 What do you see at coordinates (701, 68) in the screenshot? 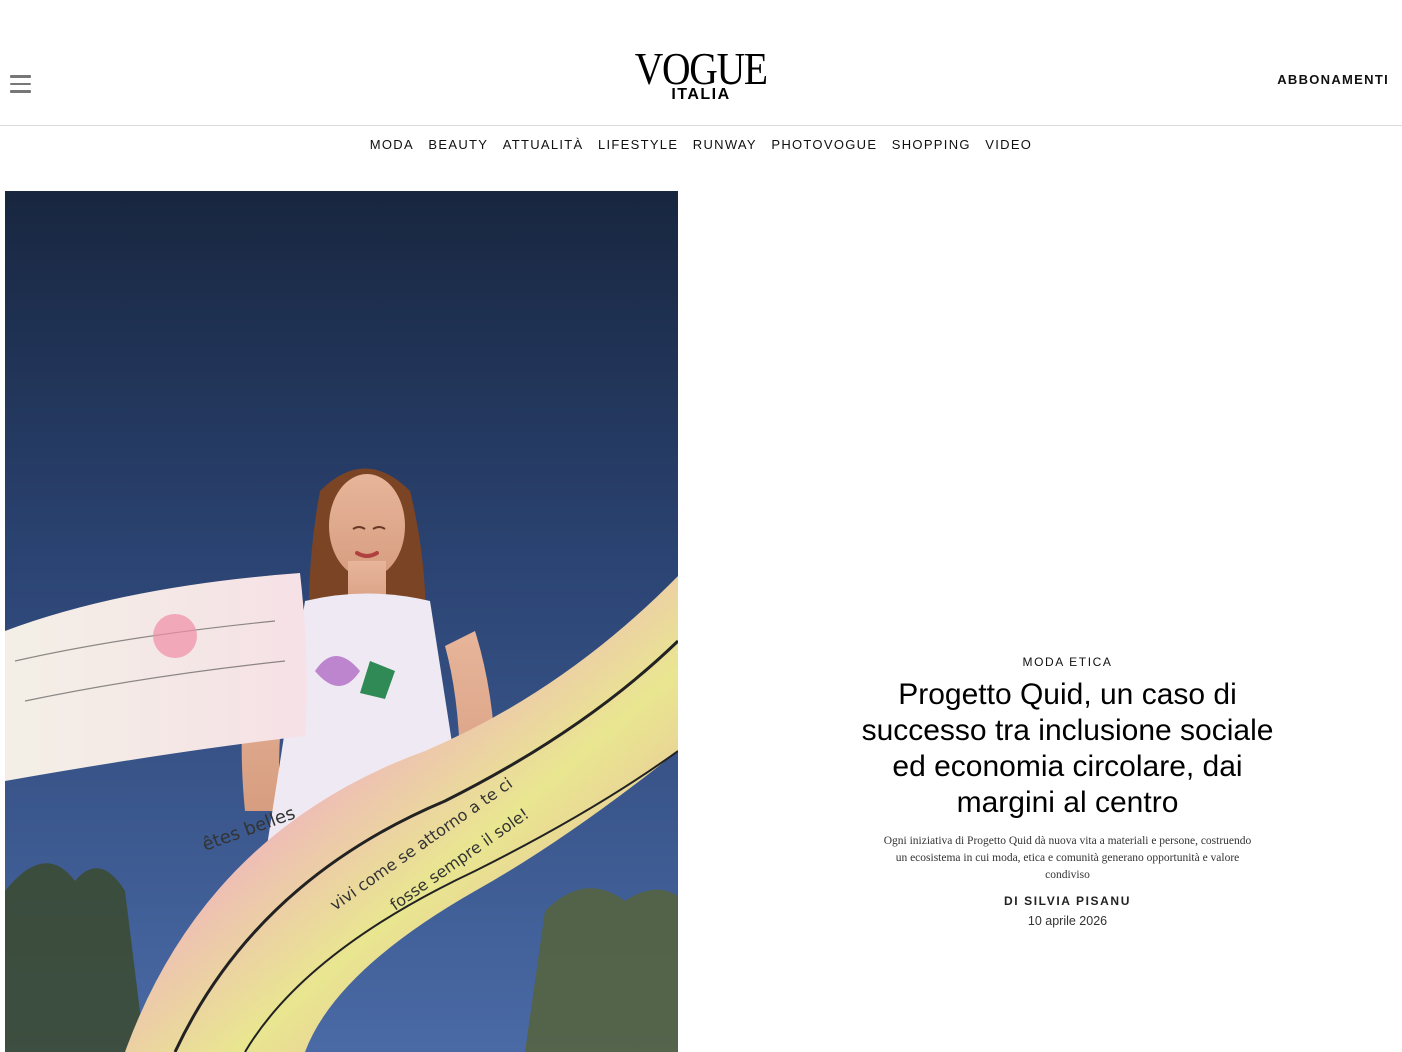
I see `logo-wordmark: VOGUE` at bounding box center [701, 68].